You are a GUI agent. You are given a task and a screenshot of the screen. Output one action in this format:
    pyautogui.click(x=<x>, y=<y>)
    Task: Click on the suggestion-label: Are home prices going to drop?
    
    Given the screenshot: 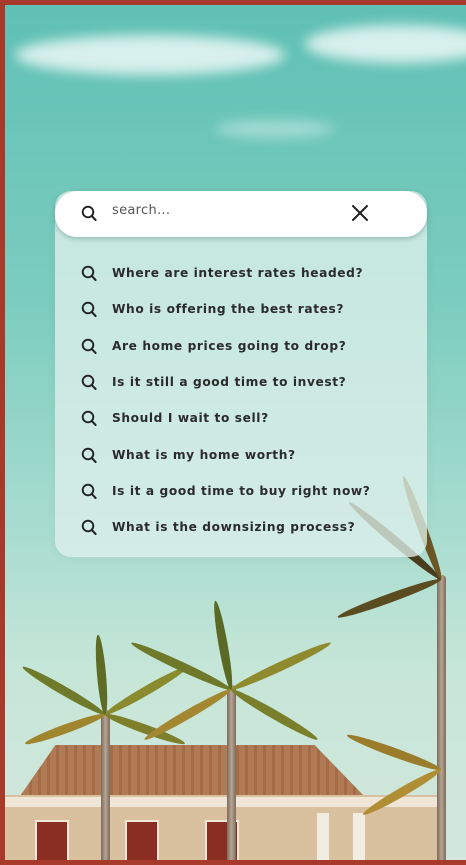 What is the action you would take?
    pyautogui.click(x=229, y=345)
    